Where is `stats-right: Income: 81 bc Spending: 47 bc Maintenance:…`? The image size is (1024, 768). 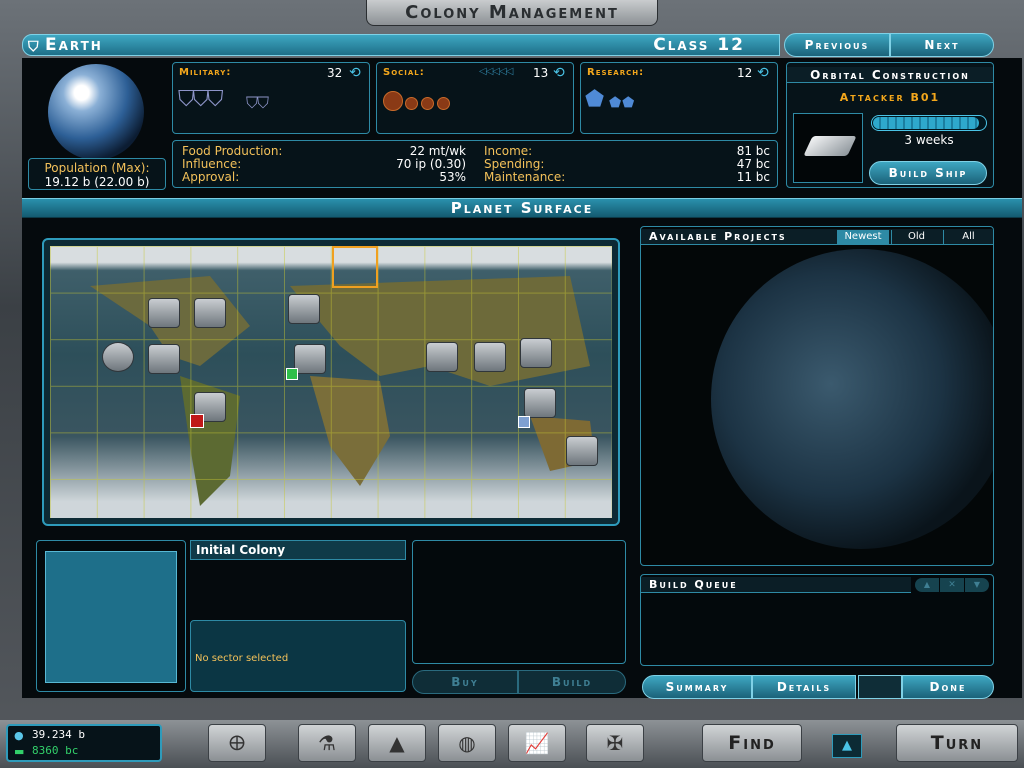
stats-right: Income: 81 bc Spending: 47 bc Maintenance:… is located at coordinates (627, 164).